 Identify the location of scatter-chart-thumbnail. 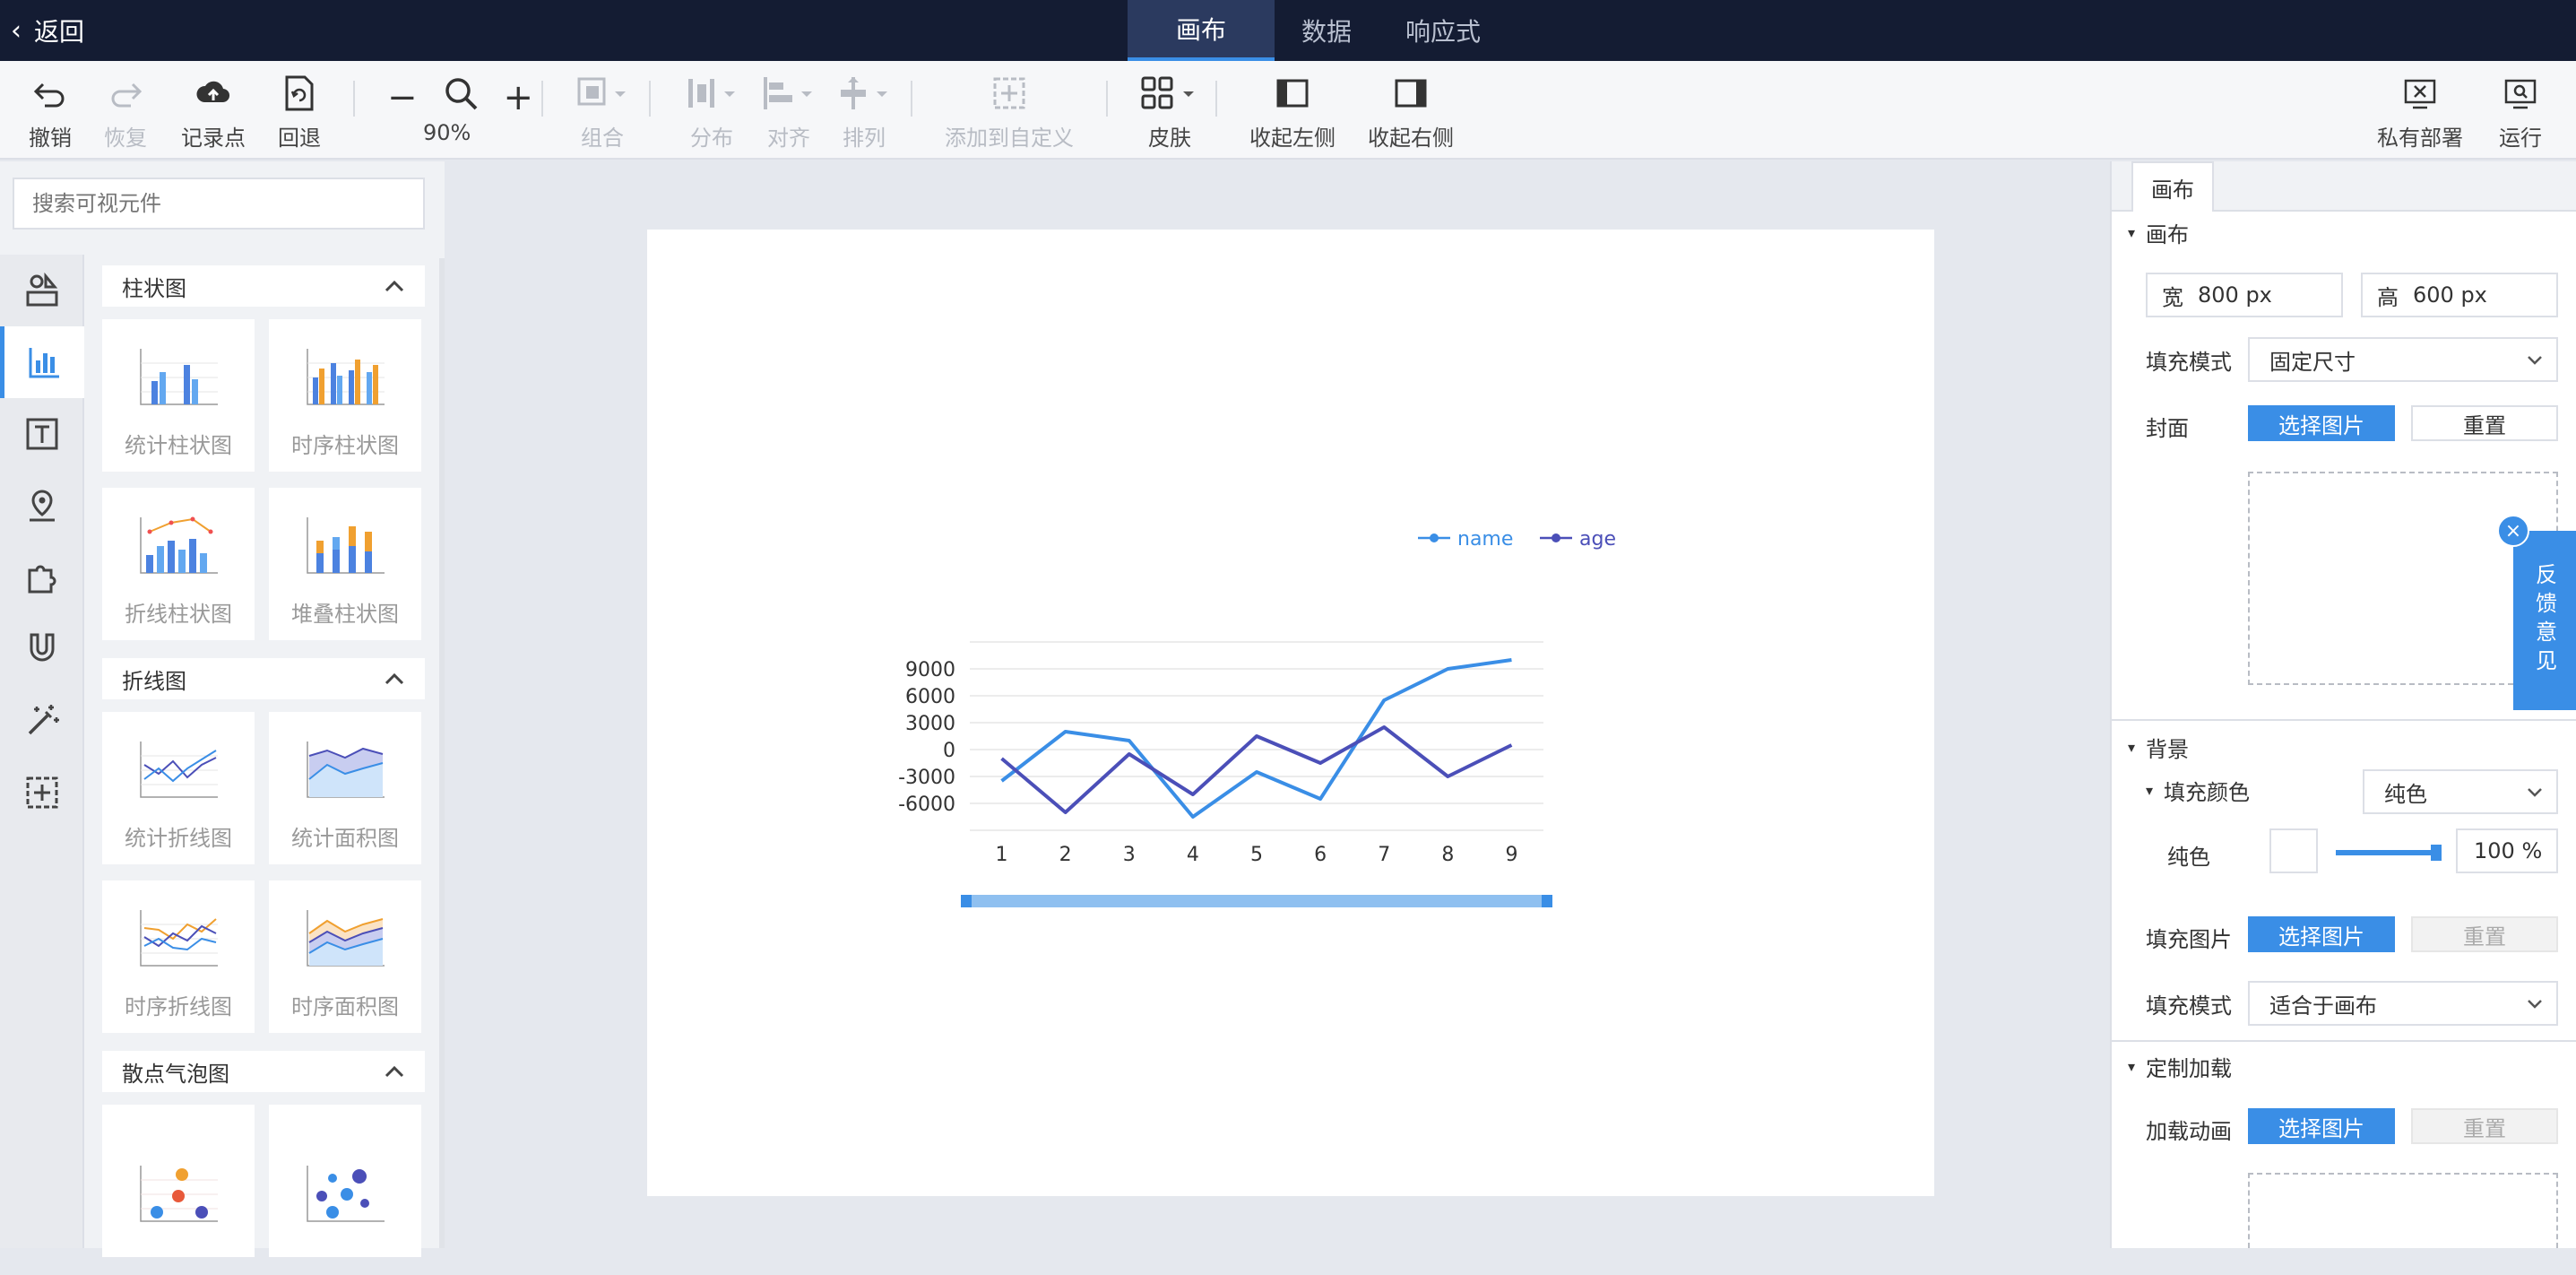
(179, 1194).